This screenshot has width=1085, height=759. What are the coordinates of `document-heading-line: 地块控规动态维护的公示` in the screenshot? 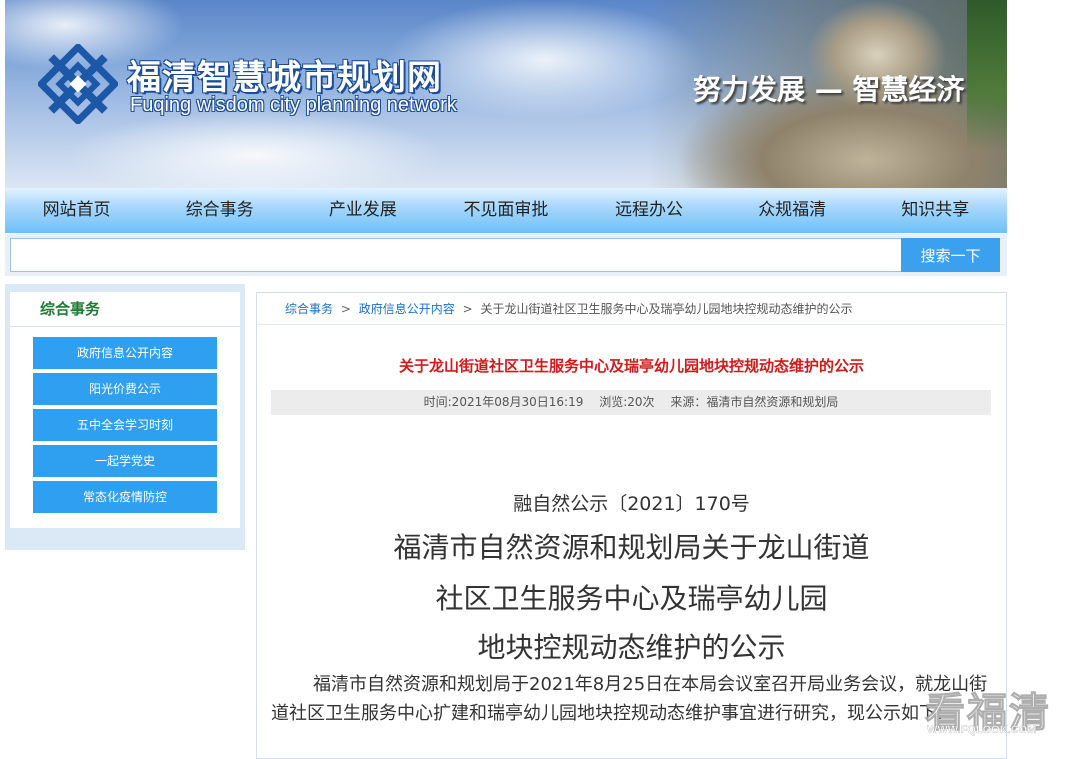 It's located at (631, 647).